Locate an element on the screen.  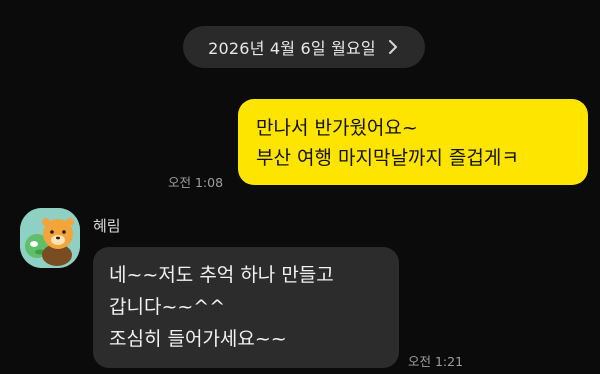
avatar-icon is located at coordinates (50, 238).